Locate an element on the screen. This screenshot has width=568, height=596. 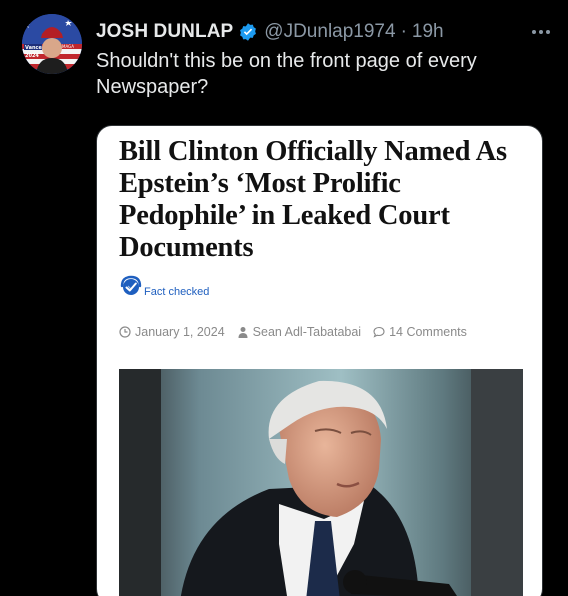
more-options-icon is located at coordinates (543, 32).